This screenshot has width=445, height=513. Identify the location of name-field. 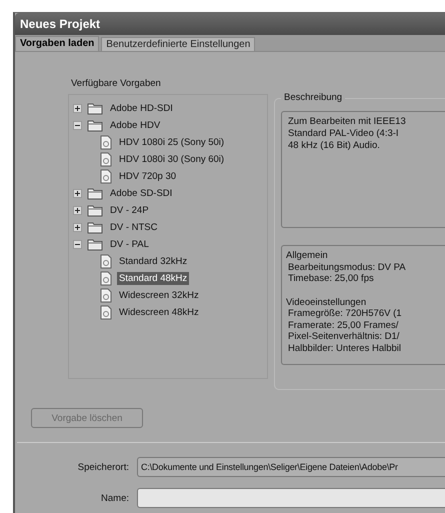
(291, 498).